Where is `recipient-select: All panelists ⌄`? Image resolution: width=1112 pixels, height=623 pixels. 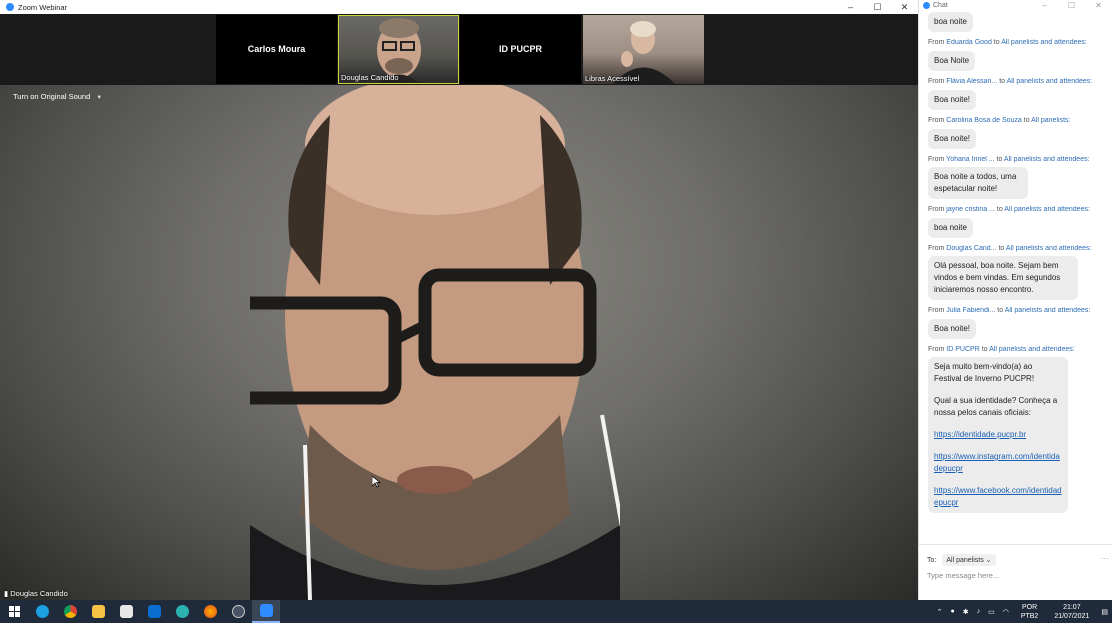
recipient-select: All panelists ⌄ is located at coordinates (969, 560).